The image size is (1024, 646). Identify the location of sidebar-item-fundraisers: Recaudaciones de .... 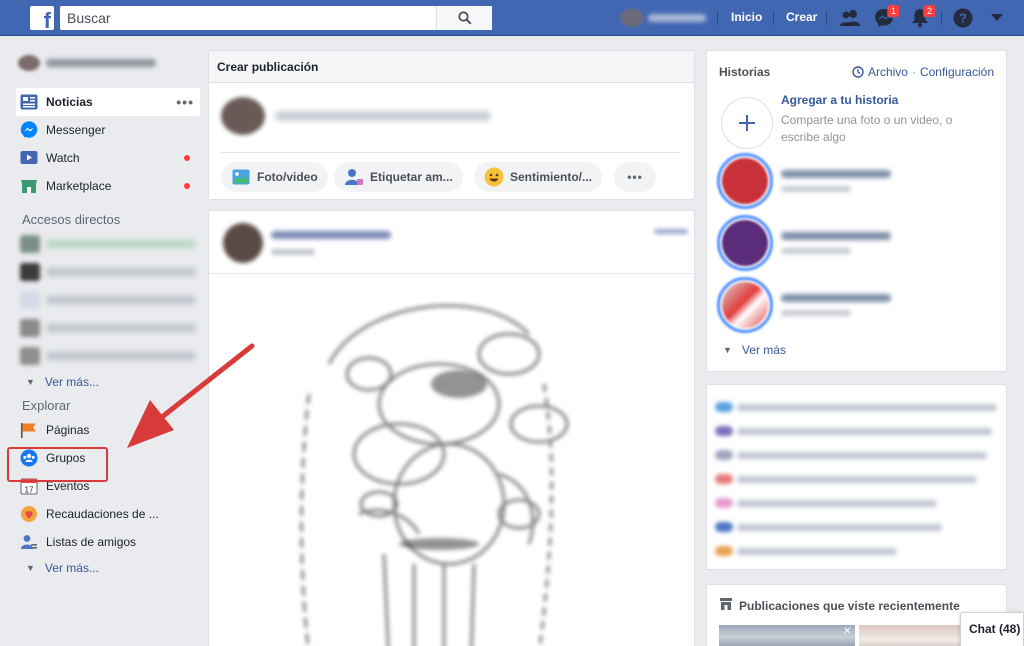
(108, 514).